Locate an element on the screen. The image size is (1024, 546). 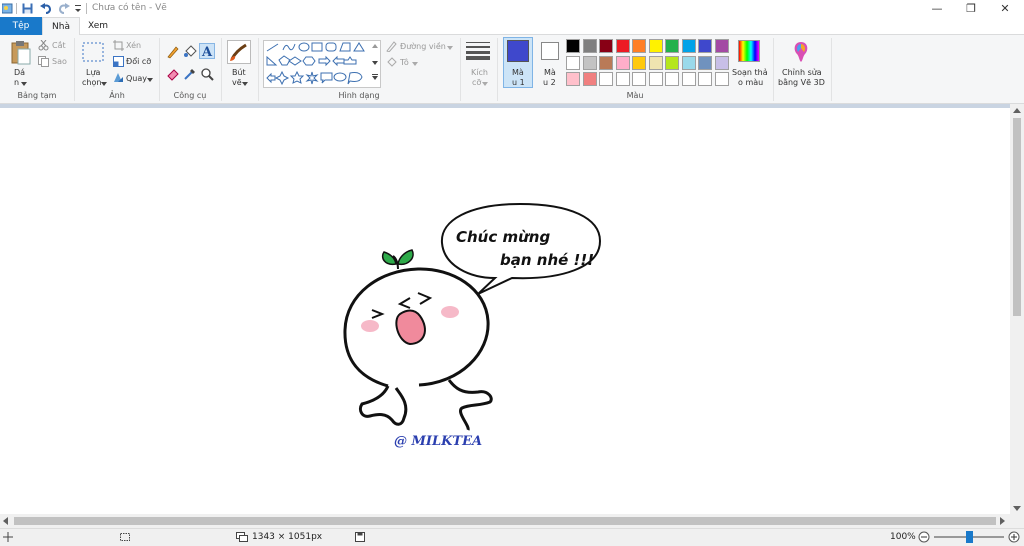
outline-dropdown-icon is located at coordinates (450, 47).